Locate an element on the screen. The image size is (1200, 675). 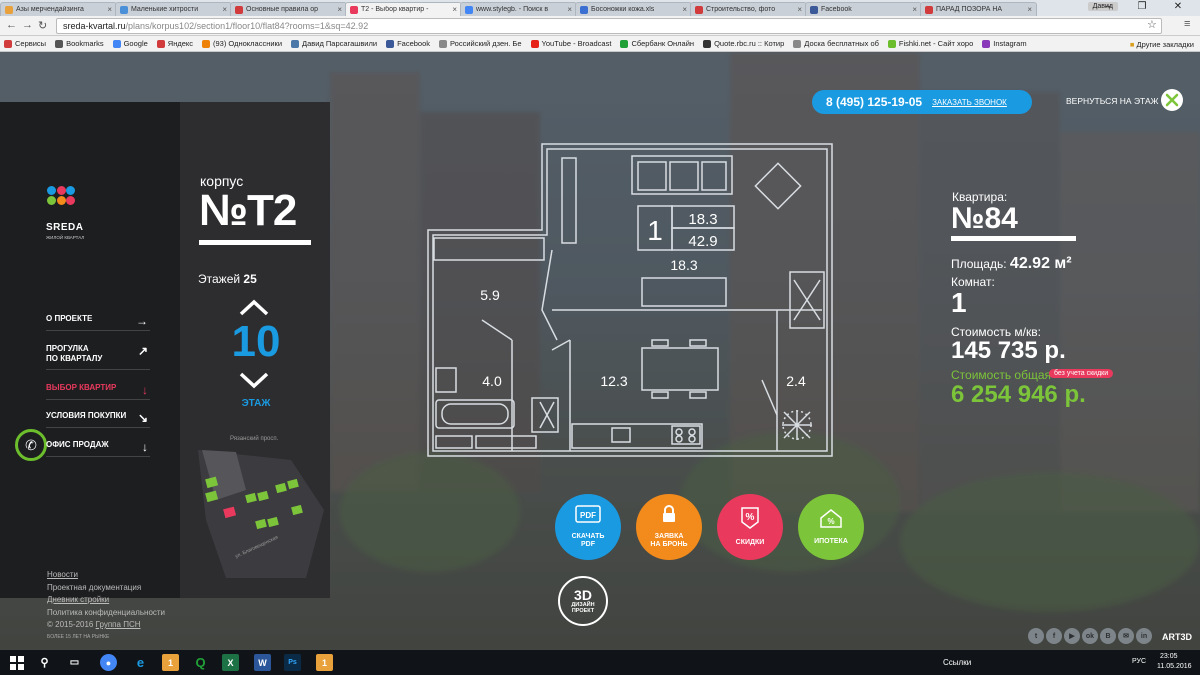
bookmark-item: Google is located at coordinates (130, 43).